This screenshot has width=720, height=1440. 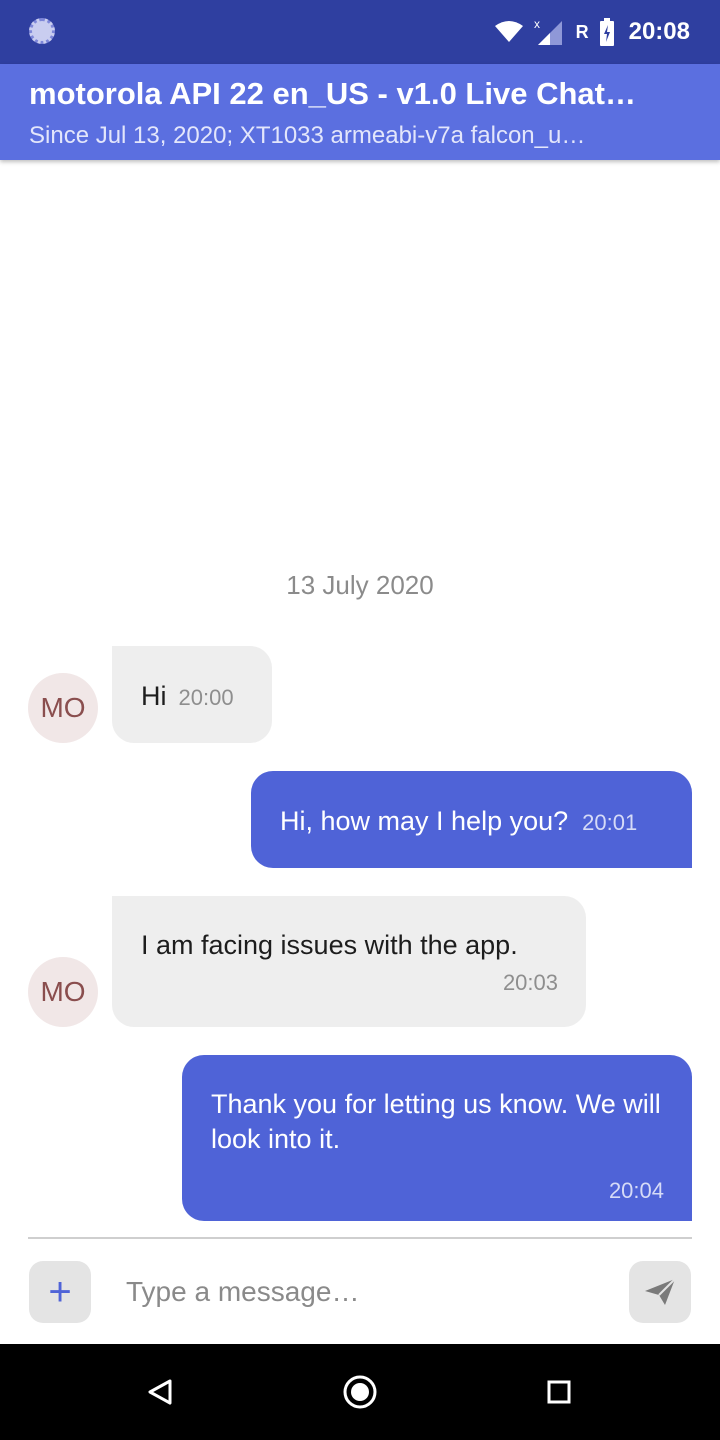 I want to click on home-button, so click(x=360, y=1392).